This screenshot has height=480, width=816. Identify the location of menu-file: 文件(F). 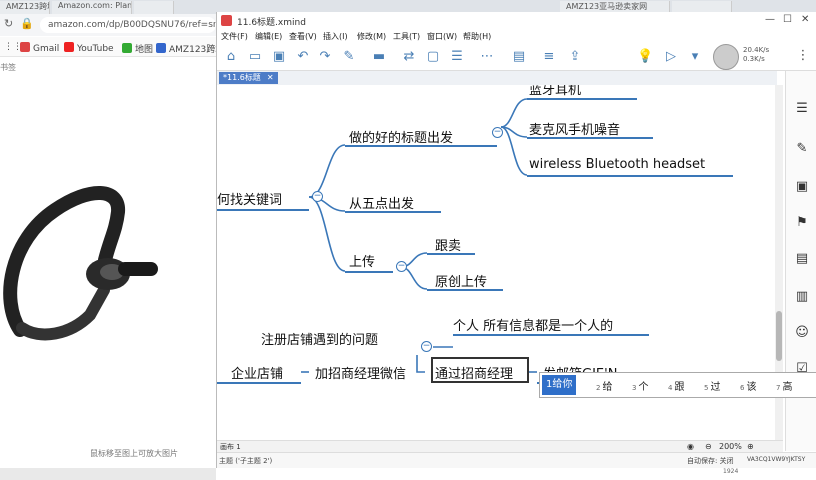
(234, 36).